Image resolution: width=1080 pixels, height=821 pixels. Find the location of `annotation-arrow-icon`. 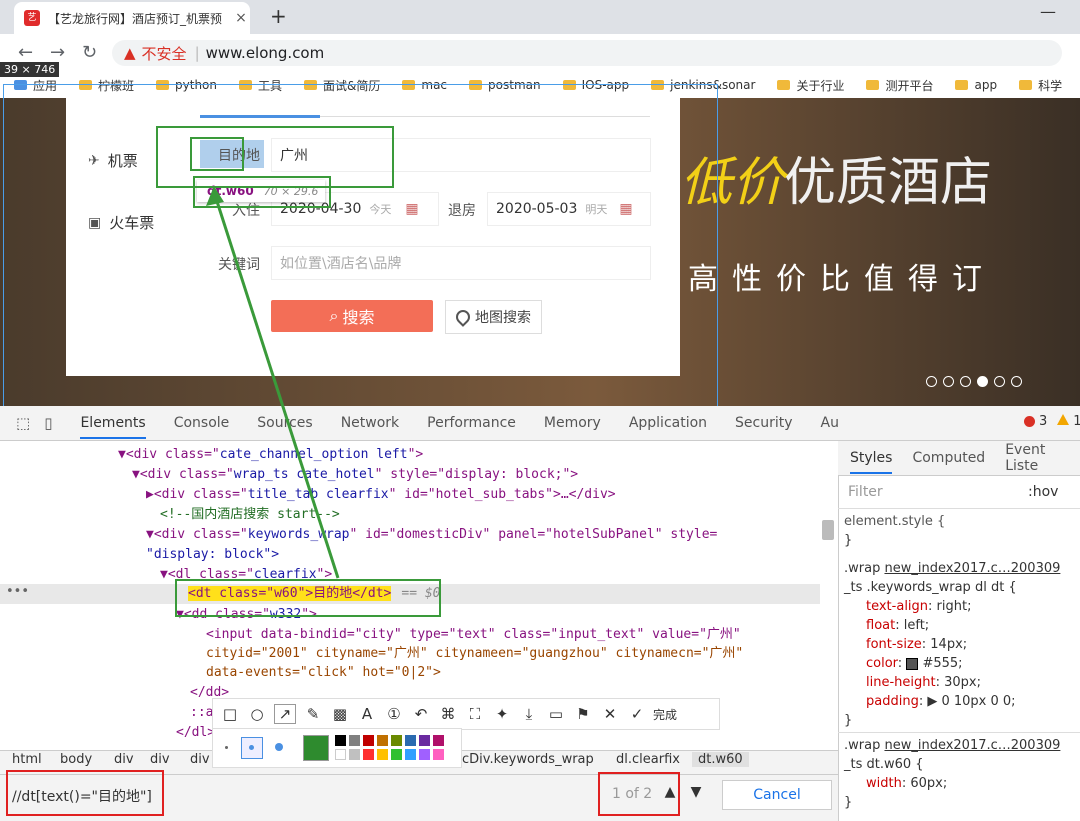

annotation-arrow-icon is located at coordinates (273, 382).